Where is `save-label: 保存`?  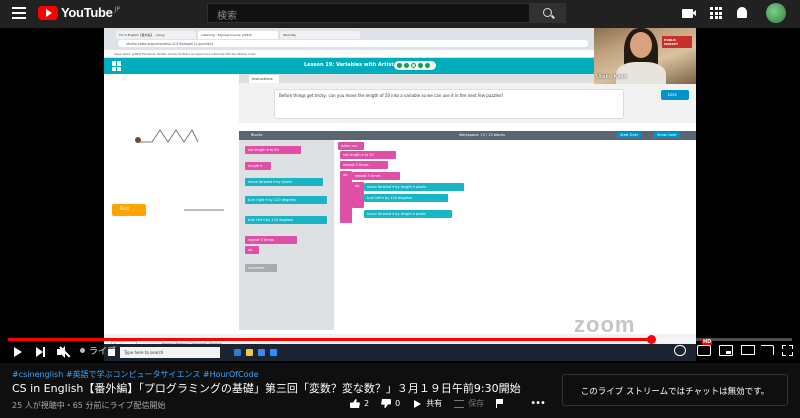
save-label: 保存 is located at coordinates (476, 403).